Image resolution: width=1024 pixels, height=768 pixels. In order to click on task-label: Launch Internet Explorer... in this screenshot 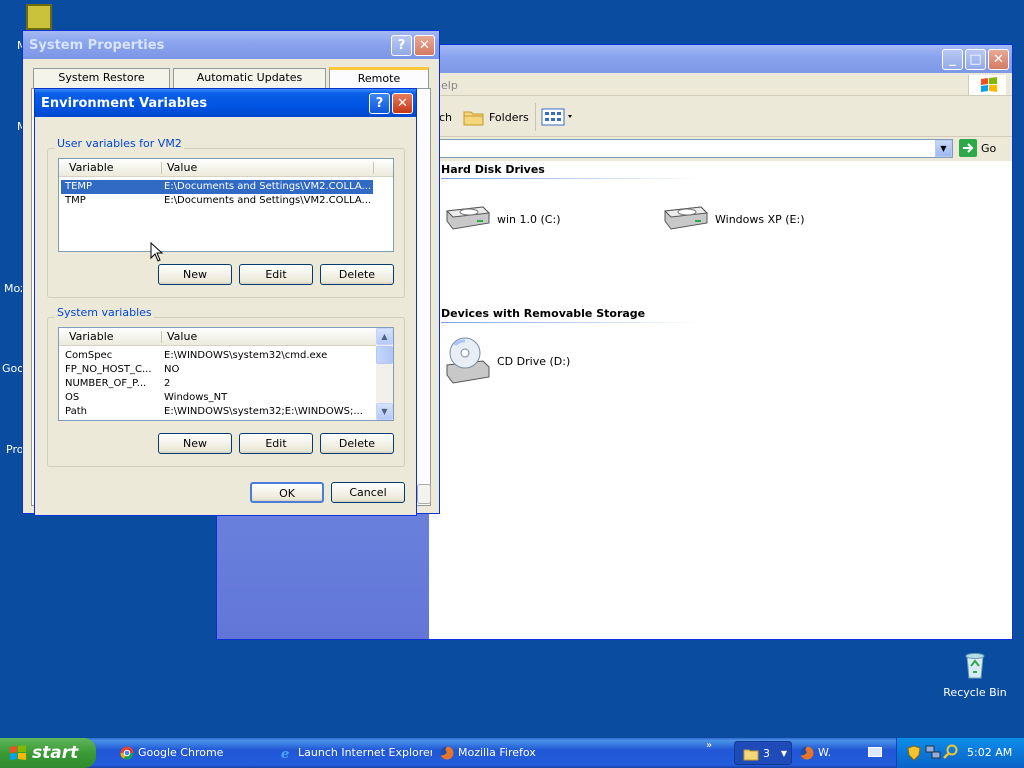, I will do `click(365, 752)`.